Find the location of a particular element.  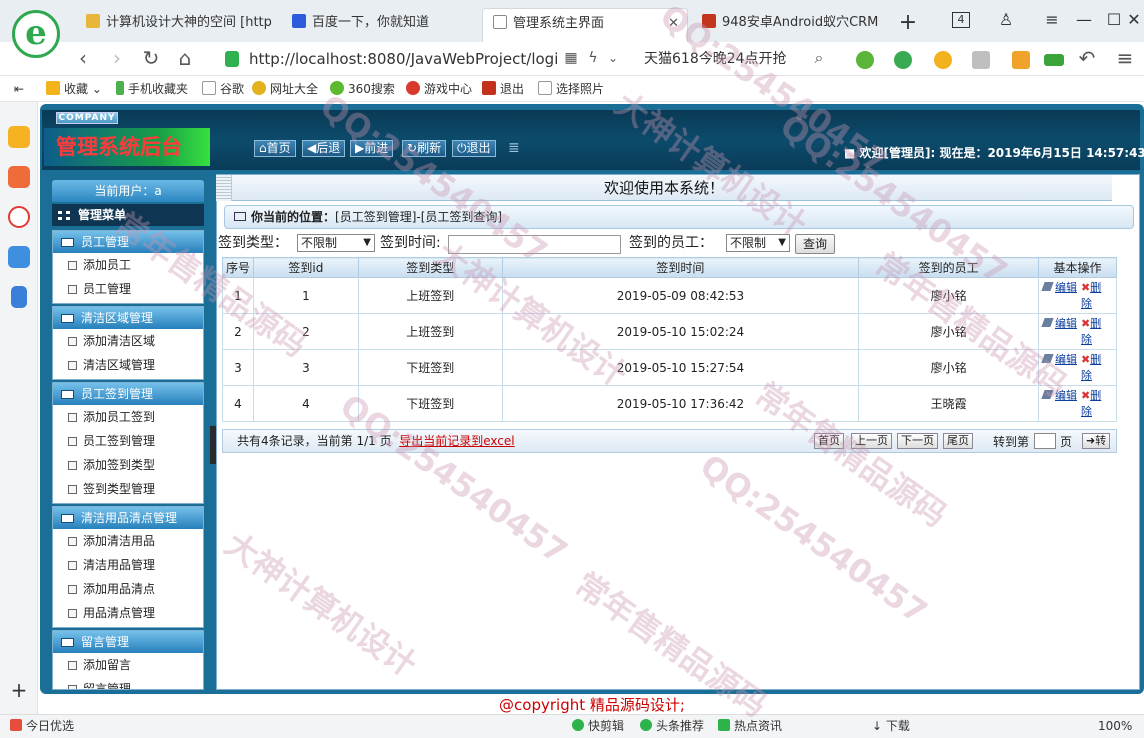

bookmark-exit: 退出 is located at coordinates (503, 89).